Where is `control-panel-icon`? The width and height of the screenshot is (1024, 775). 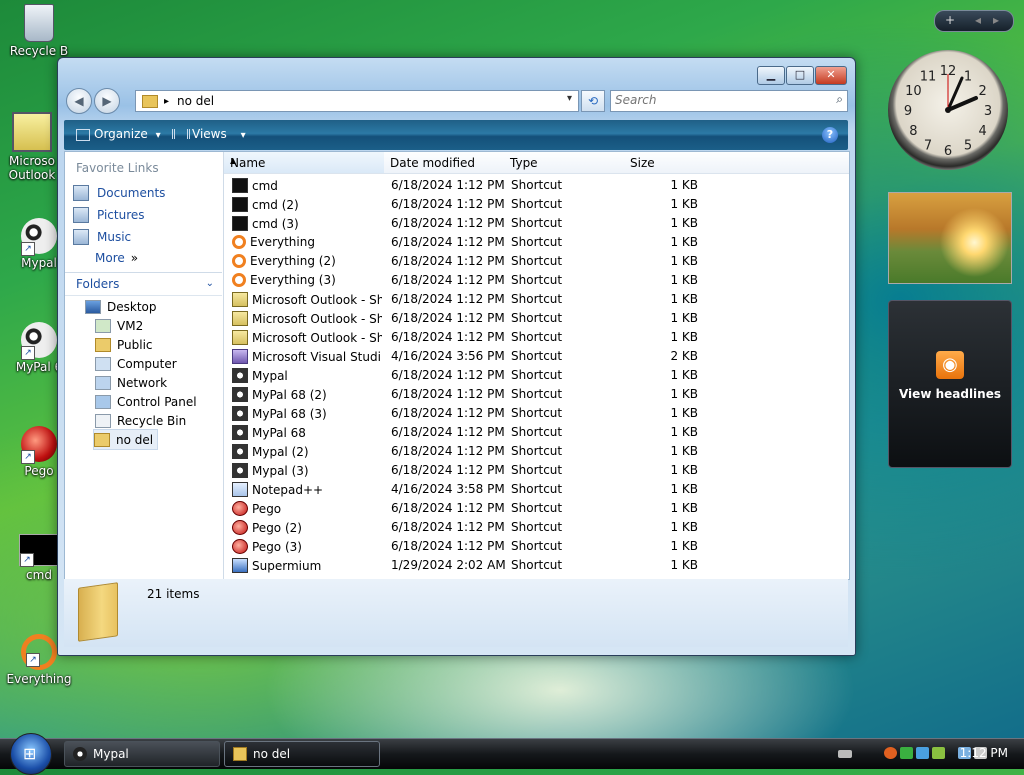
control-panel-icon is located at coordinates (103, 401).